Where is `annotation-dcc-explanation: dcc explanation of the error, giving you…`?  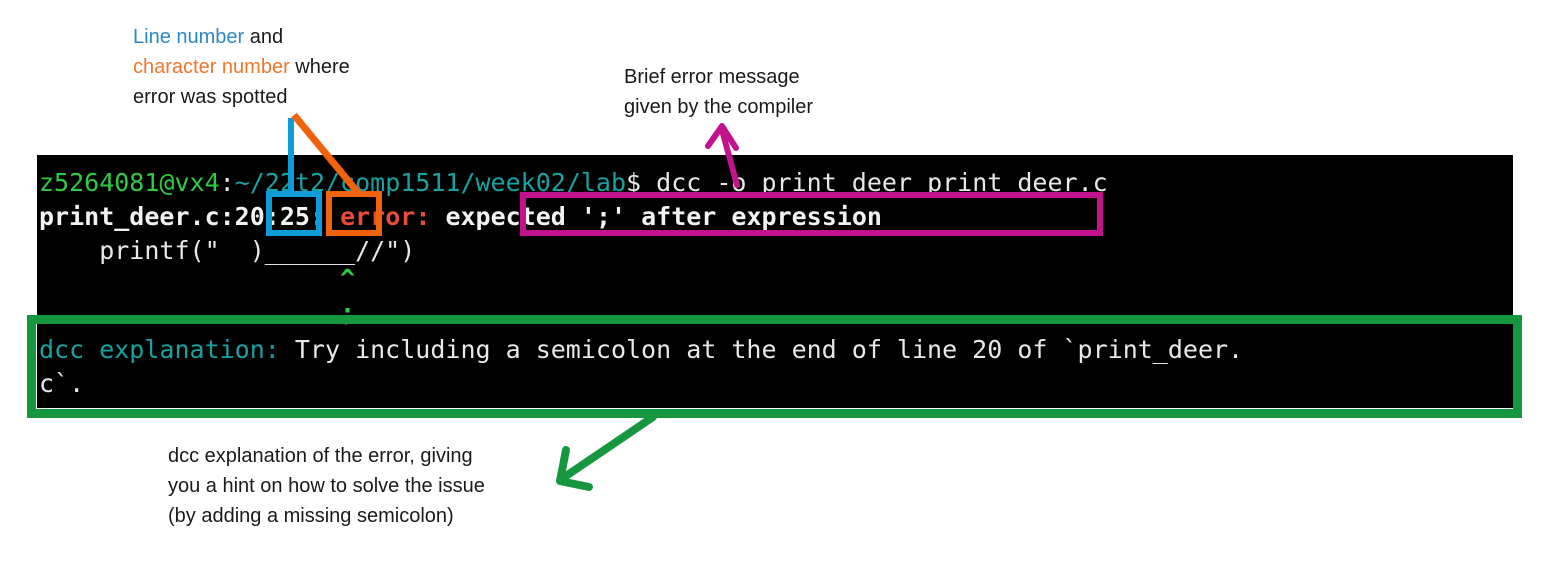
annotation-dcc-explanation: dcc explanation of the error, giving you… is located at coordinates (326, 486).